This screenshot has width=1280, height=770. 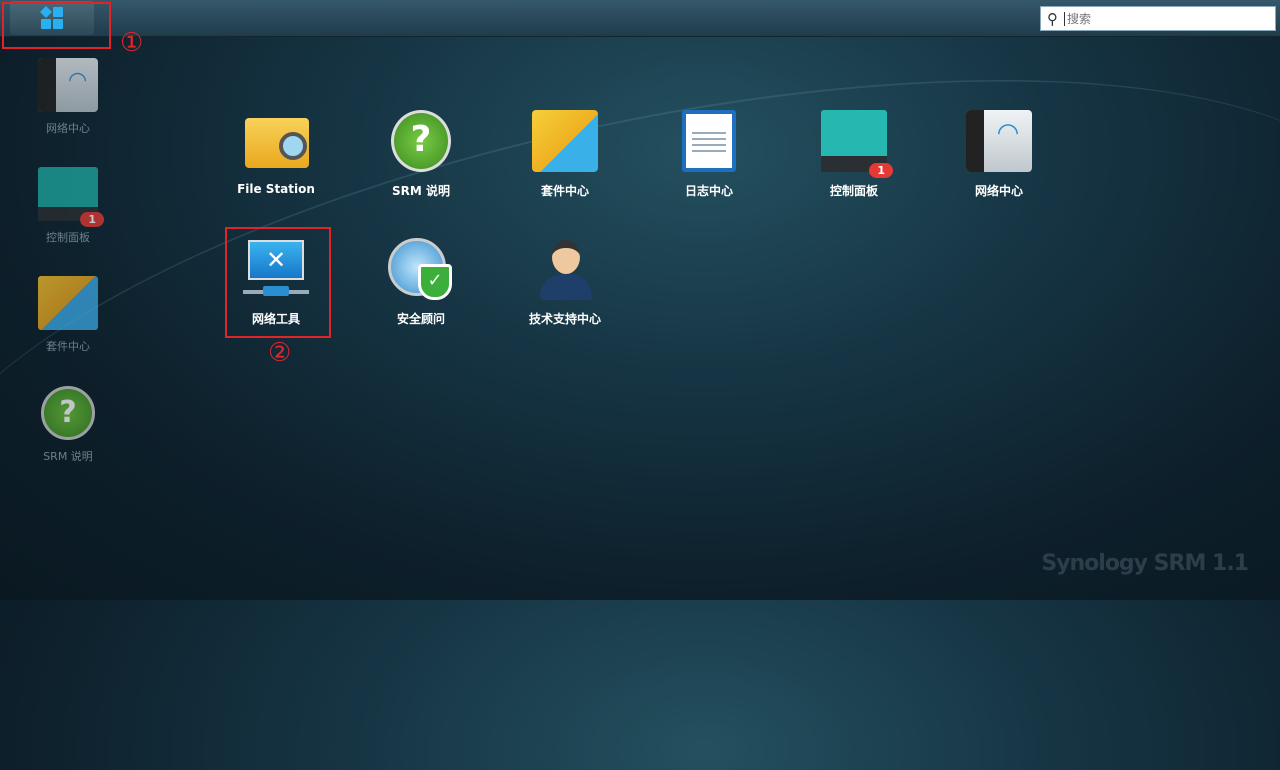 I want to click on app-network-center: ◠ 网络中心, so click(x=999, y=154).